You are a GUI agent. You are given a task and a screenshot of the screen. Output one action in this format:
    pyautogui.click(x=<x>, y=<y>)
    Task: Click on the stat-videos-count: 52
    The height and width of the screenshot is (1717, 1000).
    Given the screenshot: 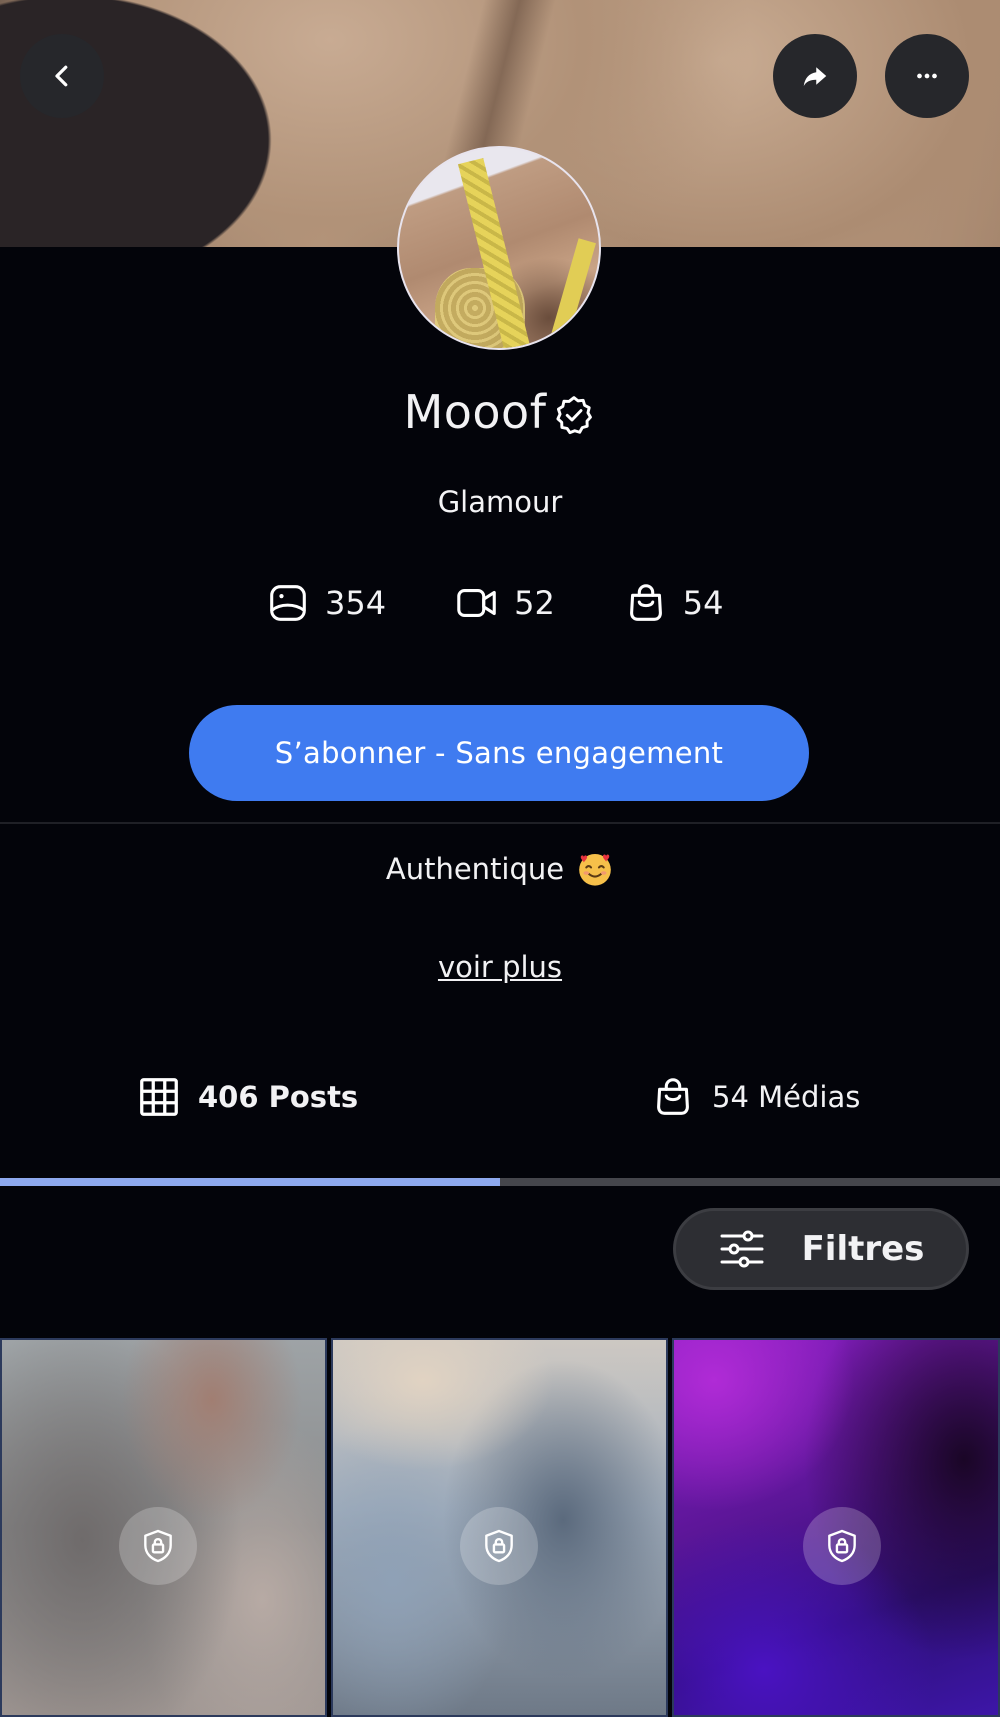 What is the action you would take?
    pyautogui.click(x=534, y=603)
    